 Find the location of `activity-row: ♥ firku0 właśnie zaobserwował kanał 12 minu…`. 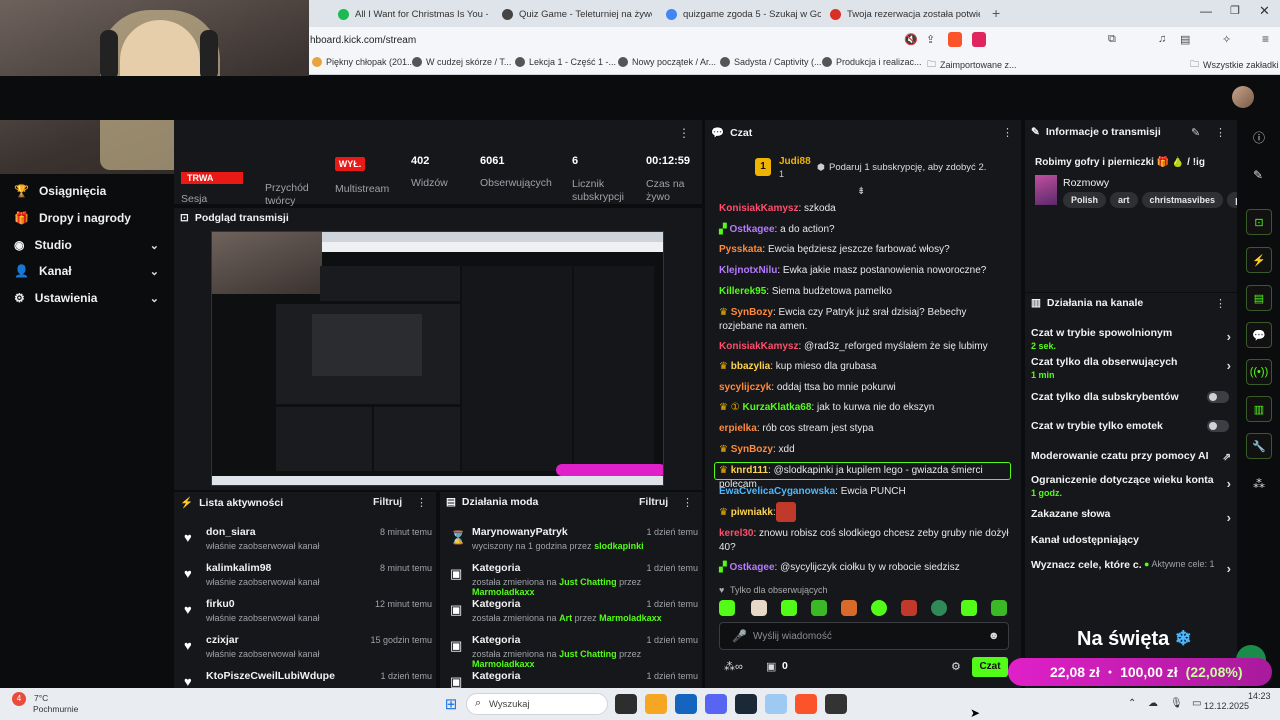

activity-row: ♥ firku0 właśnie zaobserwował kanał 12 minu… is located at coordinates (303, 616).